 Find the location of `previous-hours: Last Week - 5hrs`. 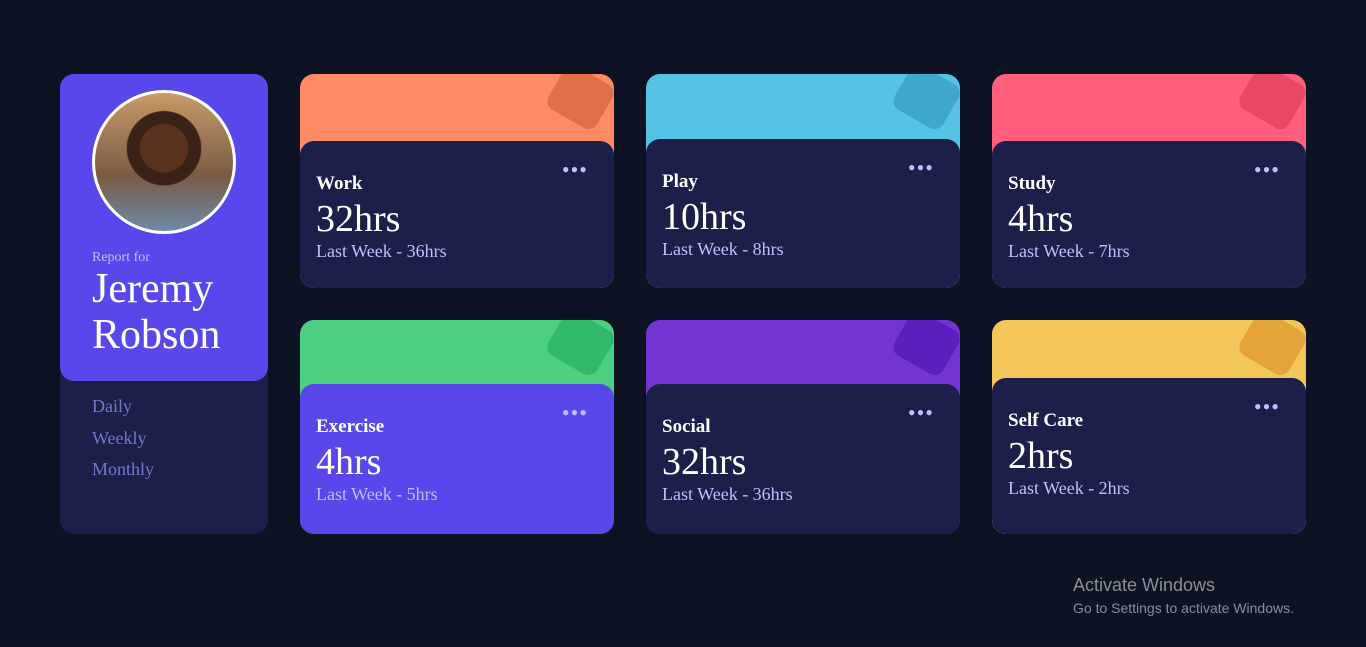

previous-hours: Last Week - 5hrs is located at coordinates (377, 494).